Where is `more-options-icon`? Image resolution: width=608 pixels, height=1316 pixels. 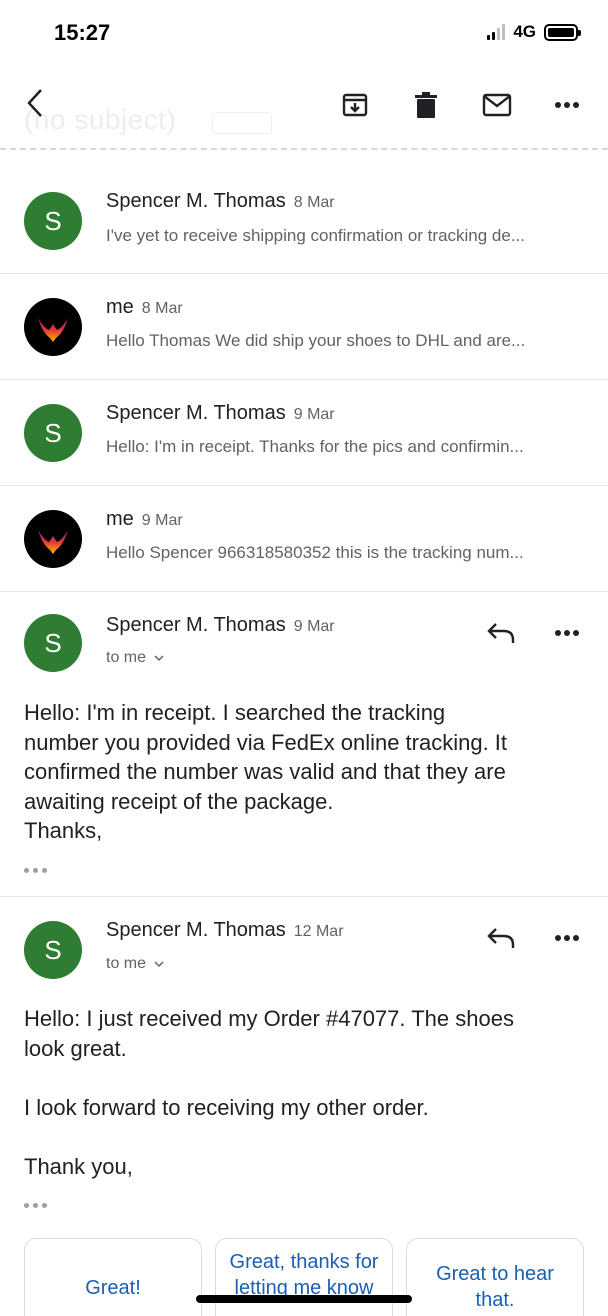
more-options-icon is located at coordinates (567, 105).